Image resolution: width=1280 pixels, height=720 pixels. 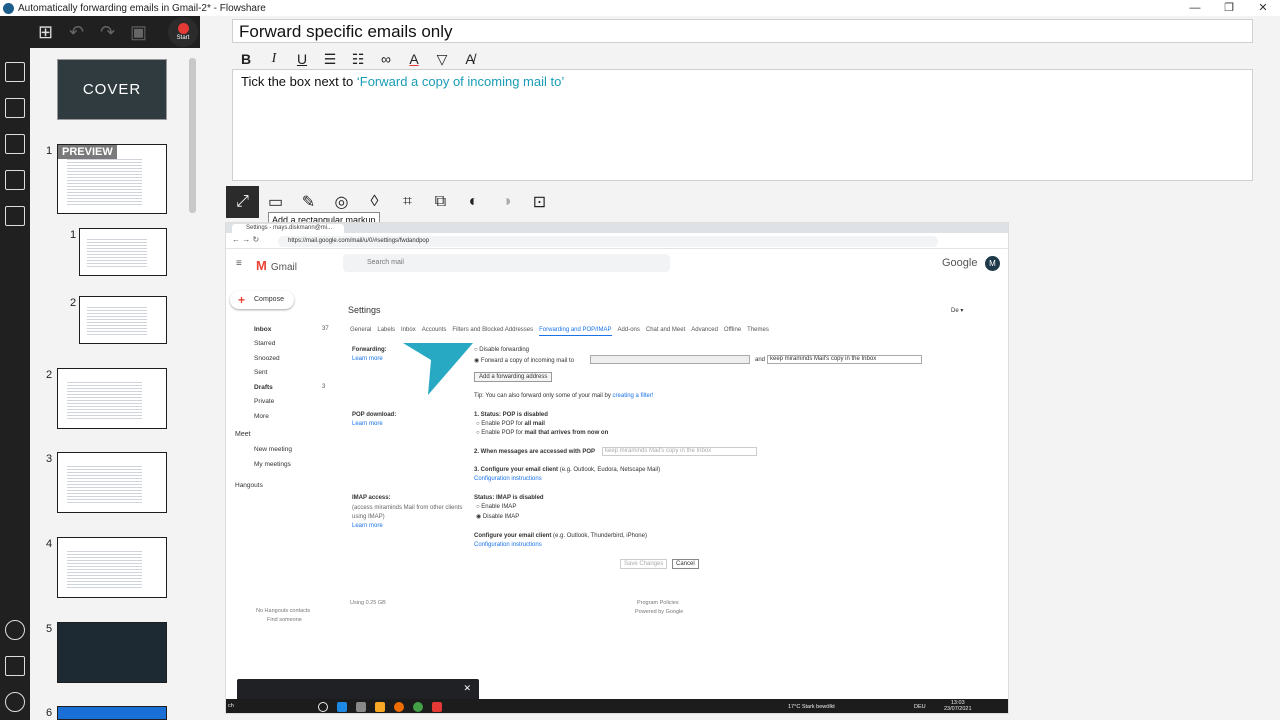 I want to click on nav-item: Snoozed, so click(x=267, y=358).